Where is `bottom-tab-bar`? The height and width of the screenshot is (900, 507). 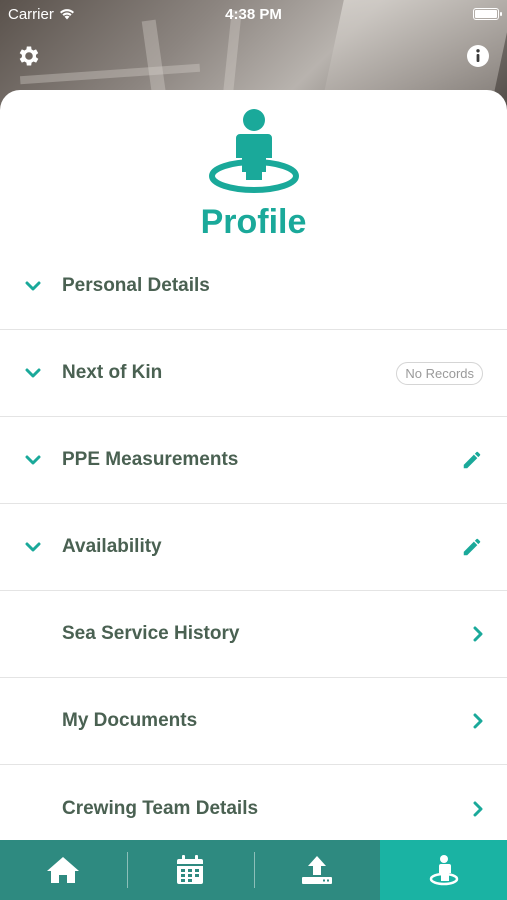
bottom-tab-bar is located at coordinates (253, 870).